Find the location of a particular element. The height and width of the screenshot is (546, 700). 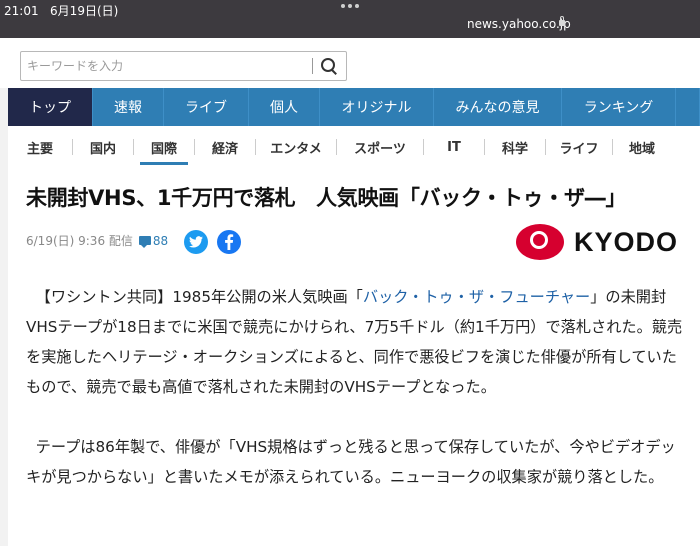

search-box is located at coordinates (183, 66).